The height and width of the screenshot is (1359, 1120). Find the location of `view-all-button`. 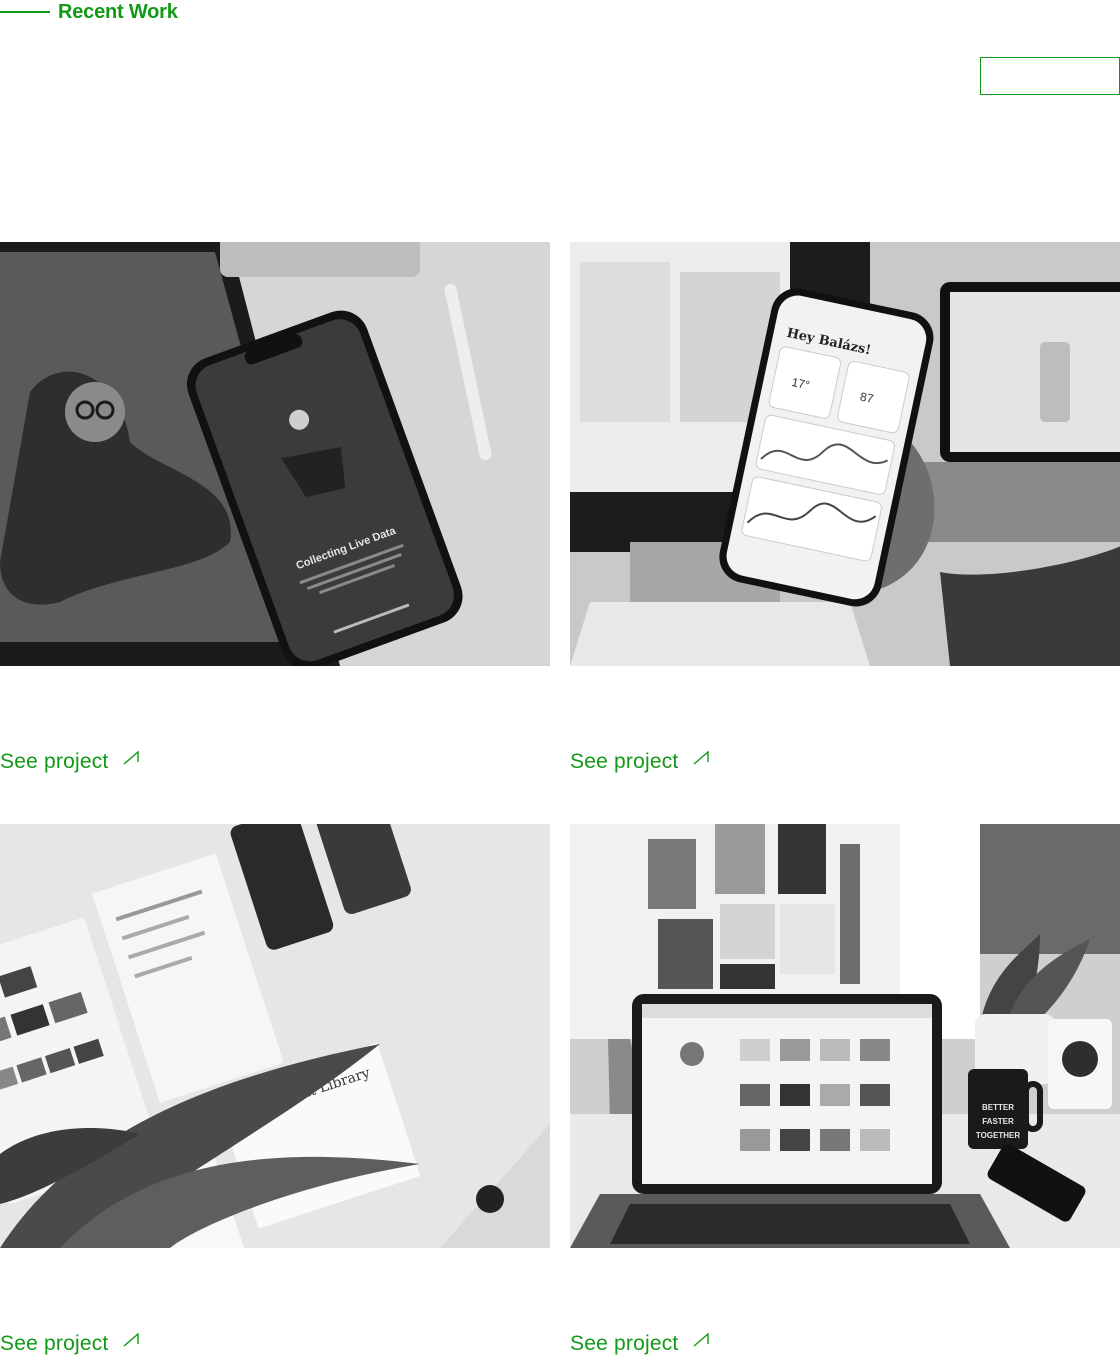

view-all-button is located at coordinates (1050, 76).